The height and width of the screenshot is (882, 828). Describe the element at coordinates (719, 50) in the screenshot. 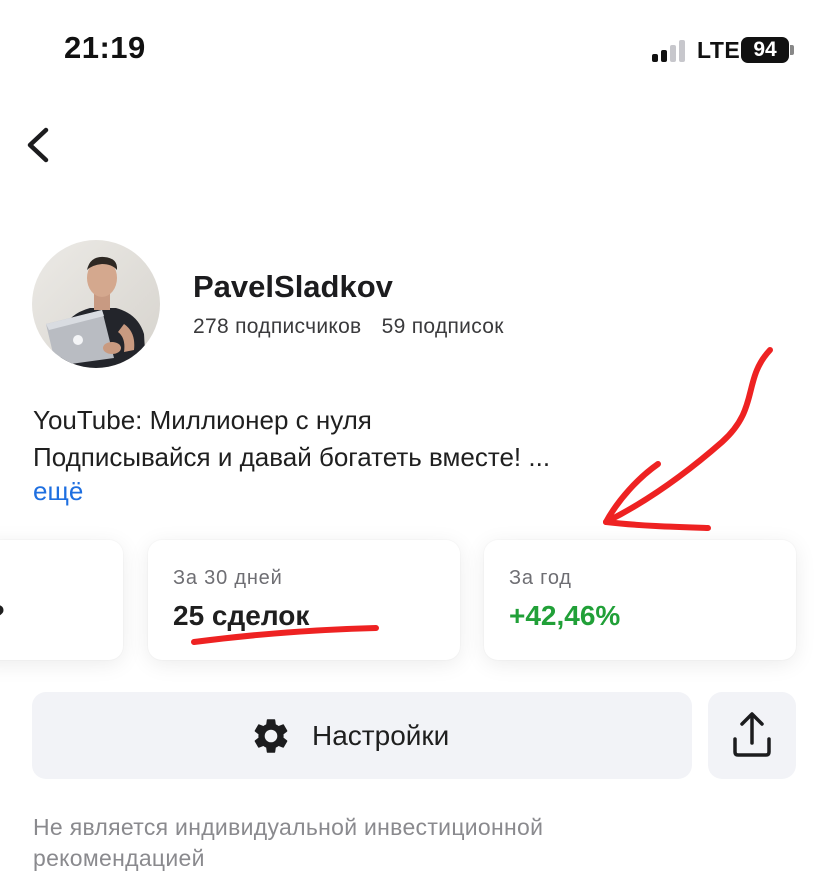

I see `network-type: LTE` at that location.